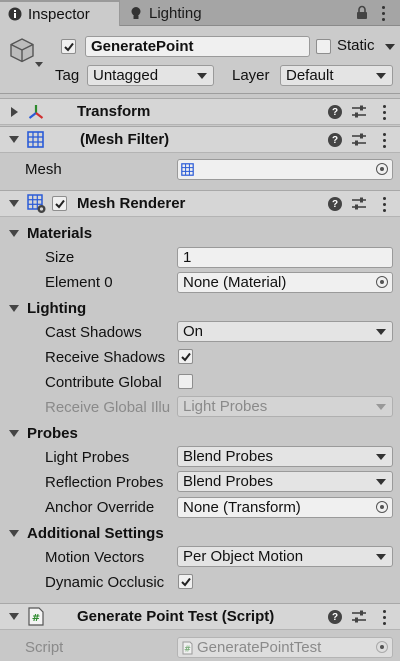 The image size is (400, 661). I want to click on tag-dropdown: Untagged, so click(150, 75).